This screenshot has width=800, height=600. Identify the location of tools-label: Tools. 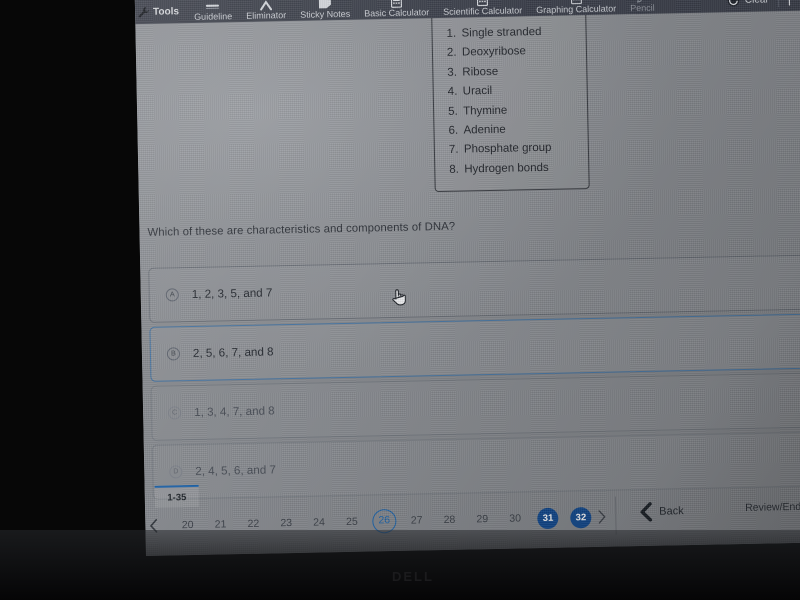
(166, 11).